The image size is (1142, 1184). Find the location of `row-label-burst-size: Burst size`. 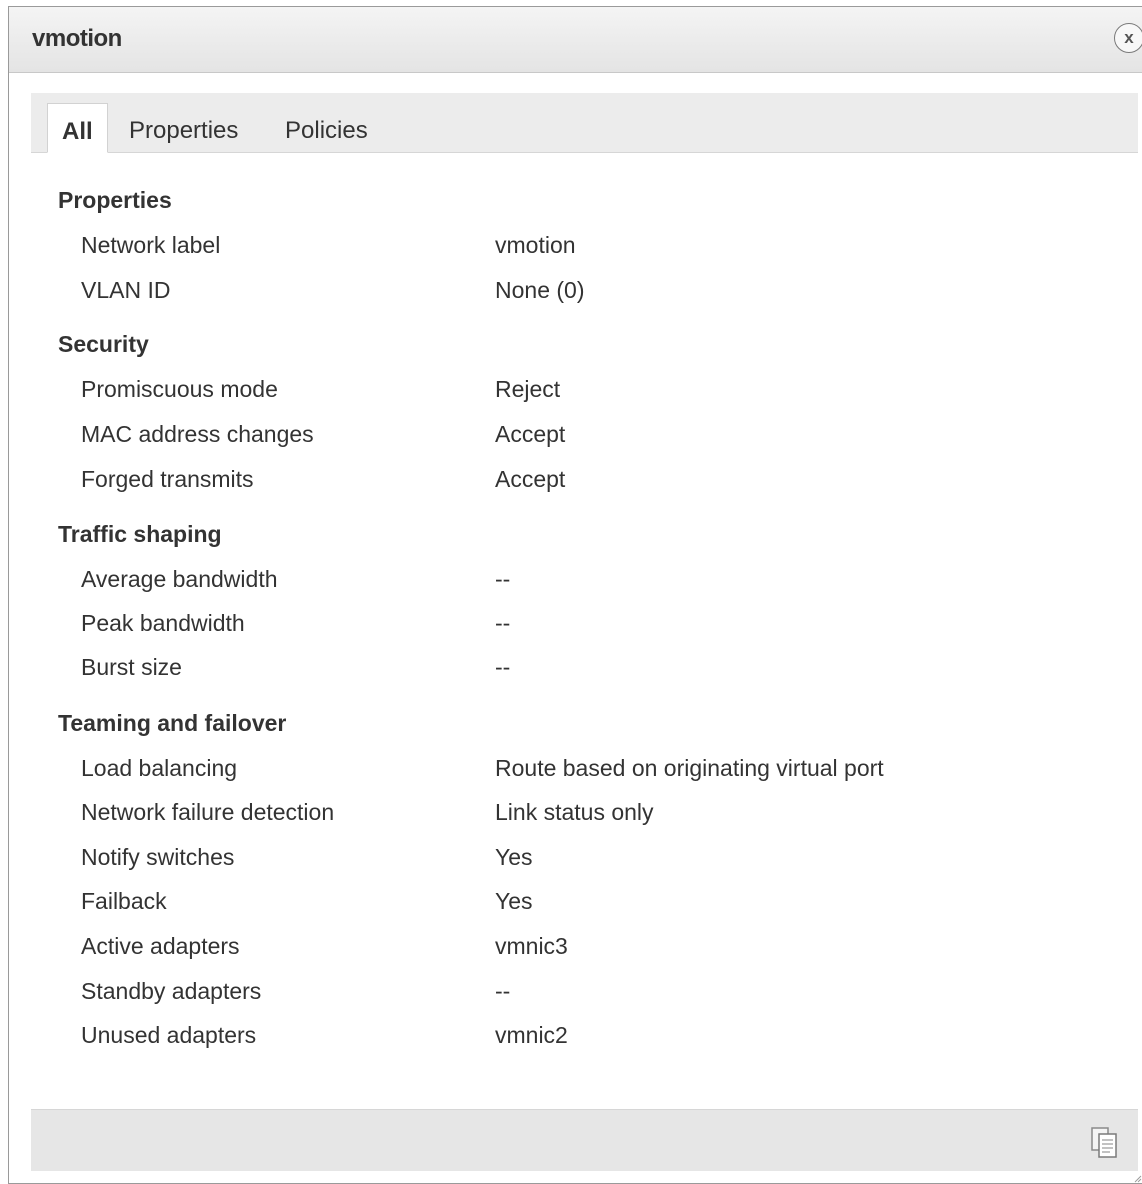

row-label-burst-size: Burst size is located at coordinates (131, 667).